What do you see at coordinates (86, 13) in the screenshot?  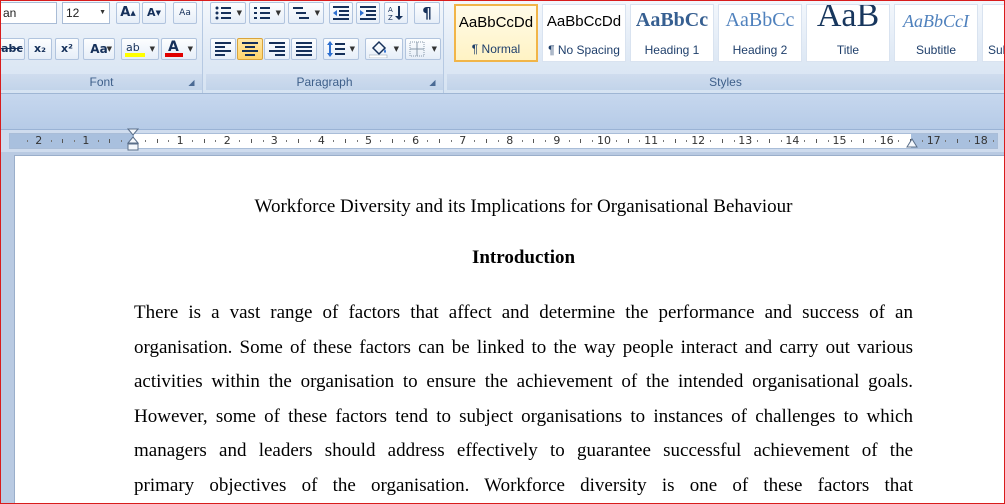 I see `font-size-combobox: 12 ▼` at bounding box center [86, 13].